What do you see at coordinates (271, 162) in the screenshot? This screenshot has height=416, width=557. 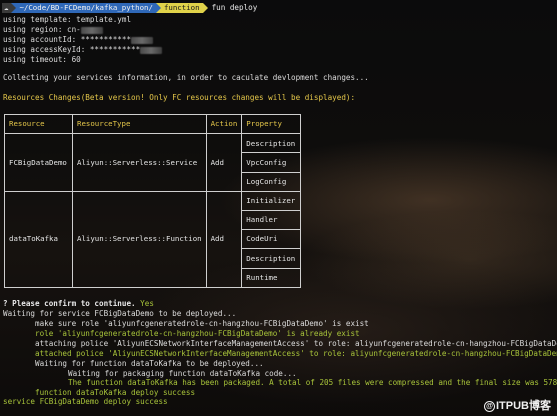 I see `cell-property: VpcConfig` at bounding box center [271, 162].